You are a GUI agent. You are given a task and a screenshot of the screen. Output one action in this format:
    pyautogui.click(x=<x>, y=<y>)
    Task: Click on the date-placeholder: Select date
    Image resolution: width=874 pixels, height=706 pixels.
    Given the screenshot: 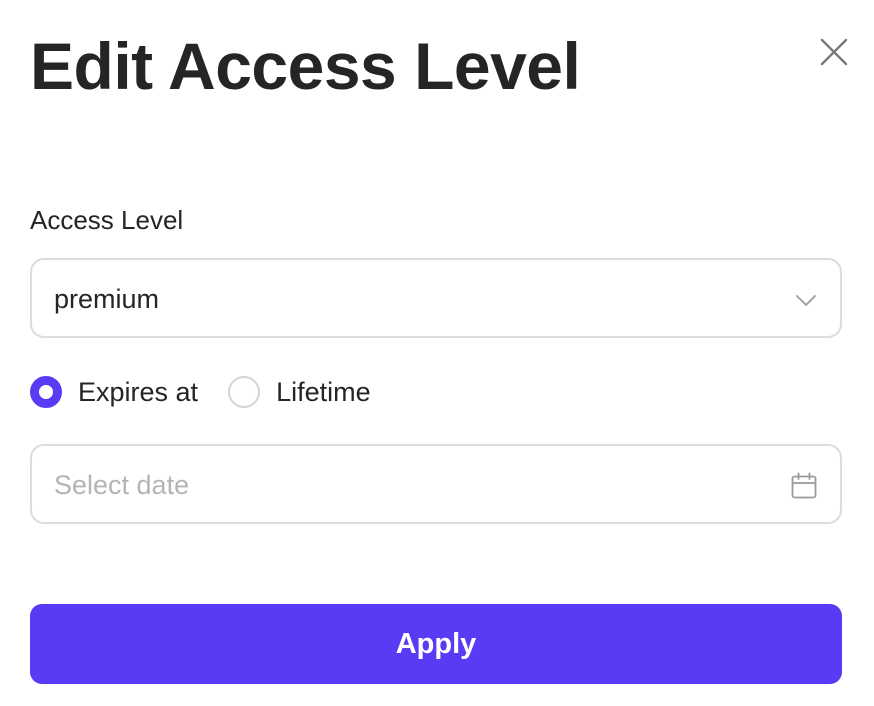 What is the action you would take?
    pyautogui.click(x=122, y=485)
    